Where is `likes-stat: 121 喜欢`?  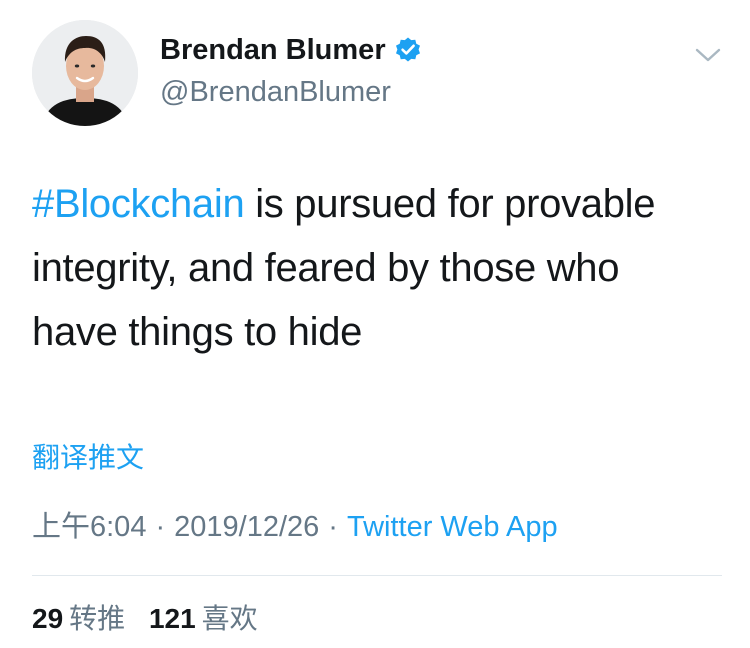
likes-stat: 121 喜欢 is located at coordinates (203, 618).